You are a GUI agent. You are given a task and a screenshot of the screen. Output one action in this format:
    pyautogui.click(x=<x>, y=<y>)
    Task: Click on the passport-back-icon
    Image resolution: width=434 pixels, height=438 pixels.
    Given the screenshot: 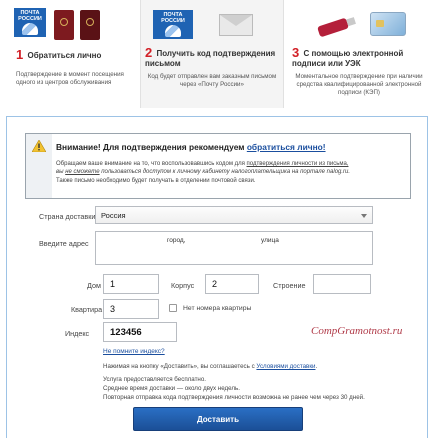 What is the action you would take?
    pyautogui.click(x=90, y=25)
    